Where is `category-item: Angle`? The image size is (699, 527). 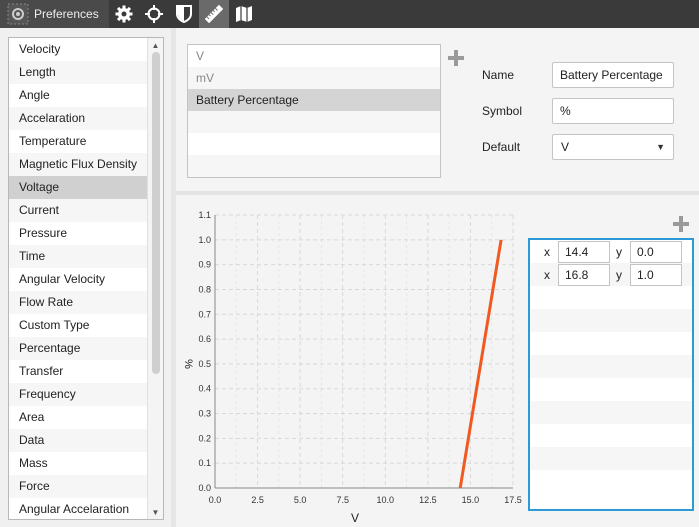
category-item: Angle is located at coordinates (78, 95).